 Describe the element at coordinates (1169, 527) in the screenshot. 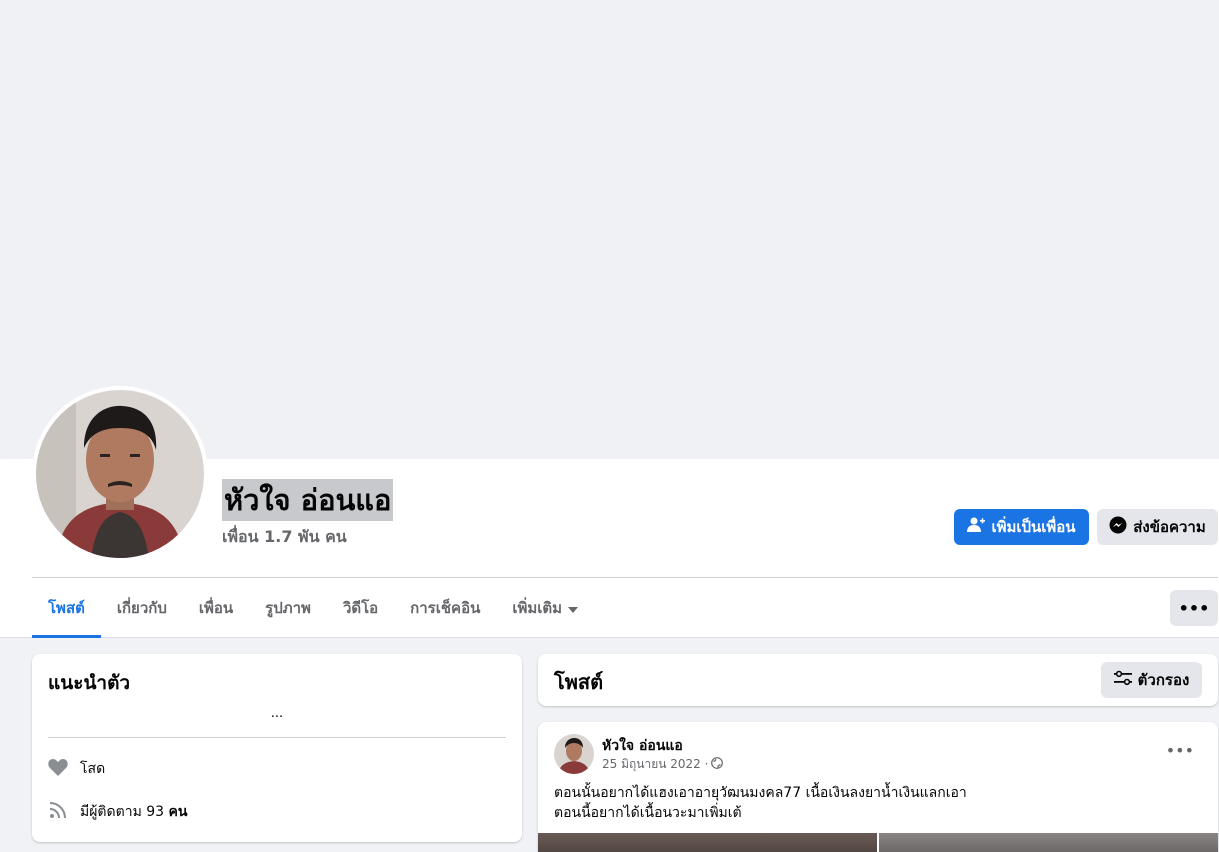

I see `message-label: ส่งข้อความ` at that location.